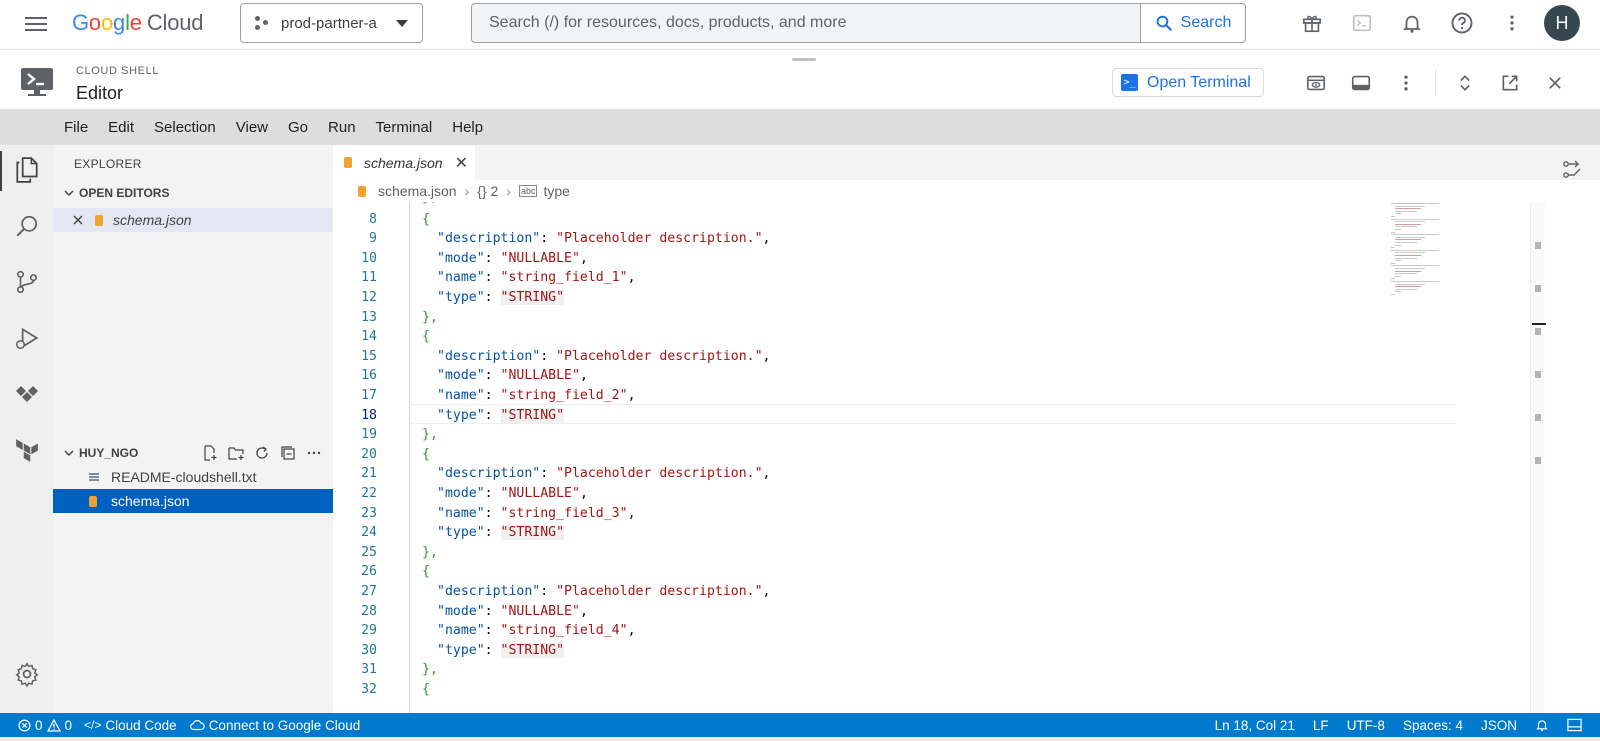 The image size is (1600, 741). Describe the element at coordinates (1538, 457) in the screenshot. I see `vertical-scrollbar` at that location.